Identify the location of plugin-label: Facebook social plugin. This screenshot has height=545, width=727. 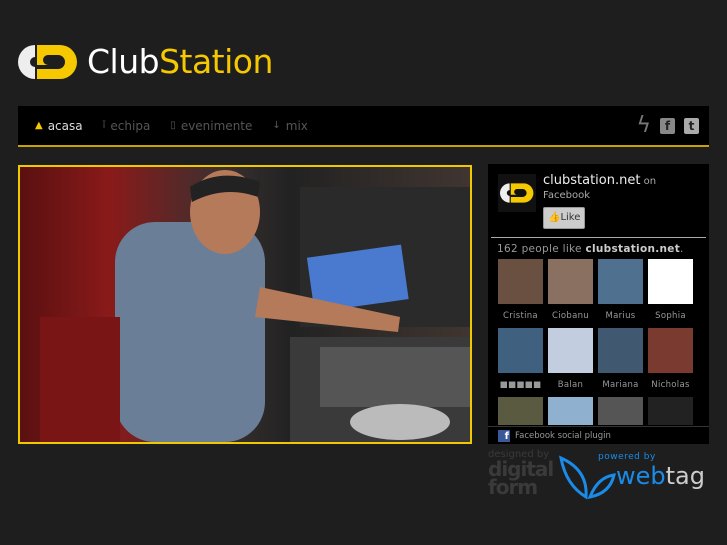
(563, 435).